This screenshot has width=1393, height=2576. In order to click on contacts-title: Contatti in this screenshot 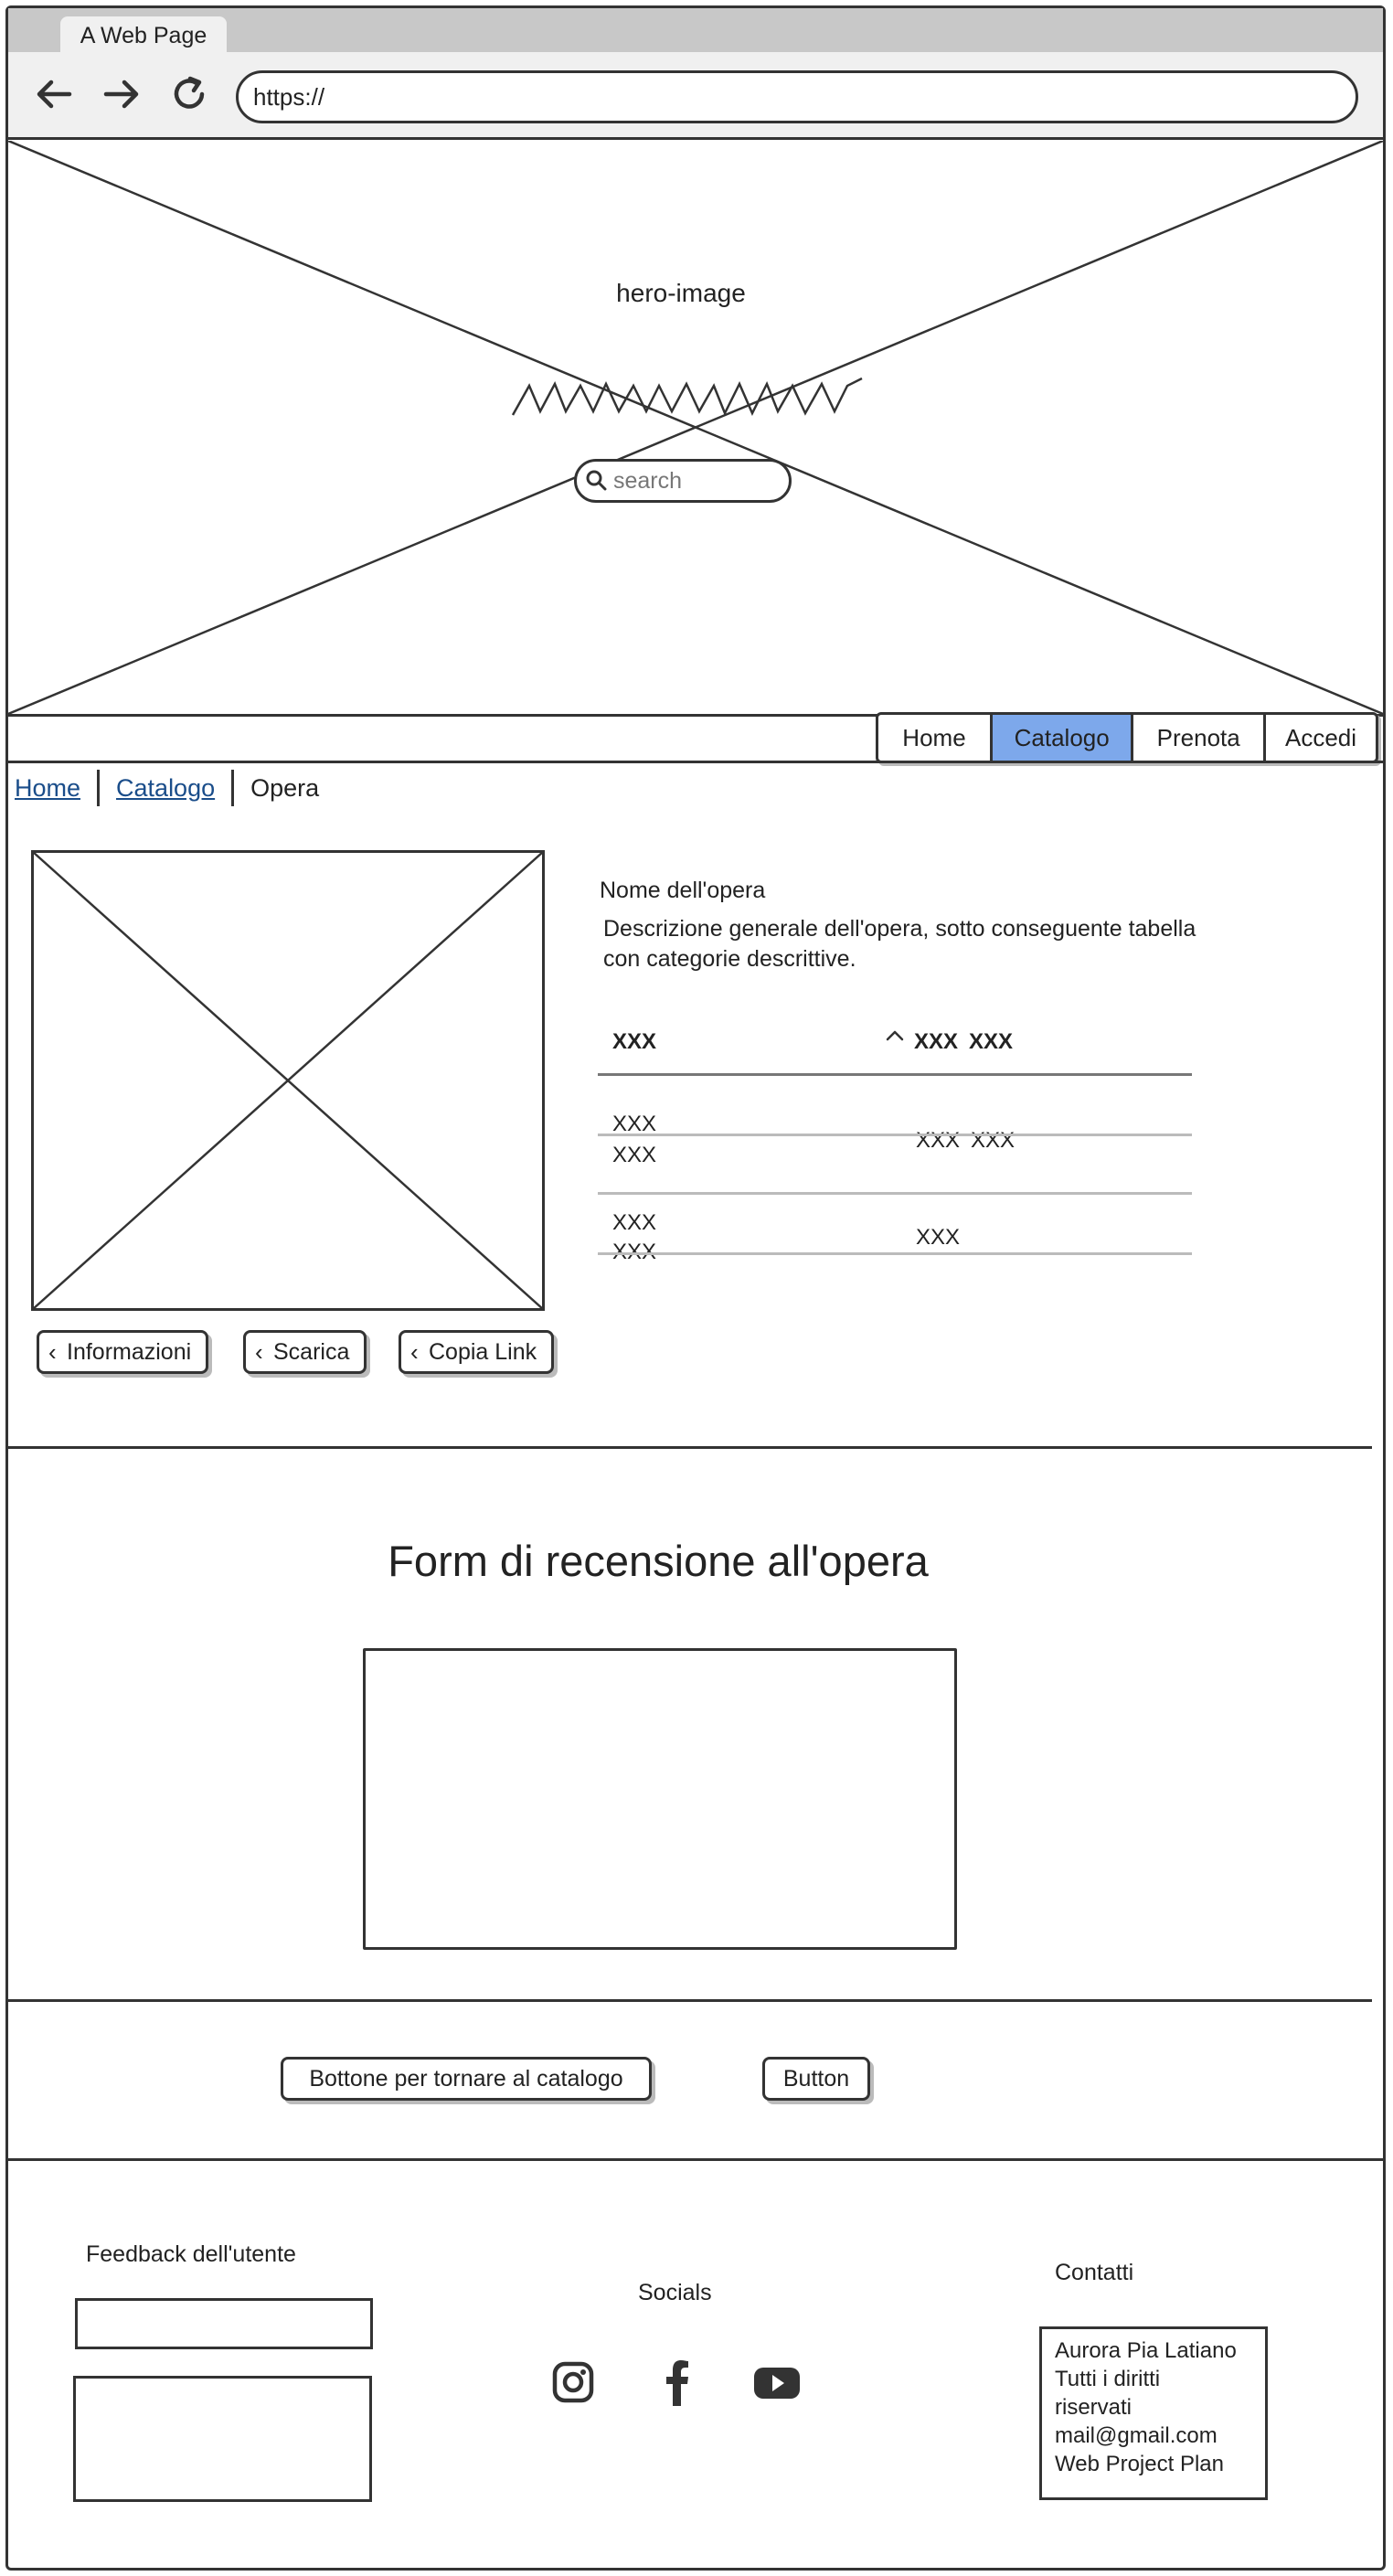, I will do `click(1094, 2272)`.